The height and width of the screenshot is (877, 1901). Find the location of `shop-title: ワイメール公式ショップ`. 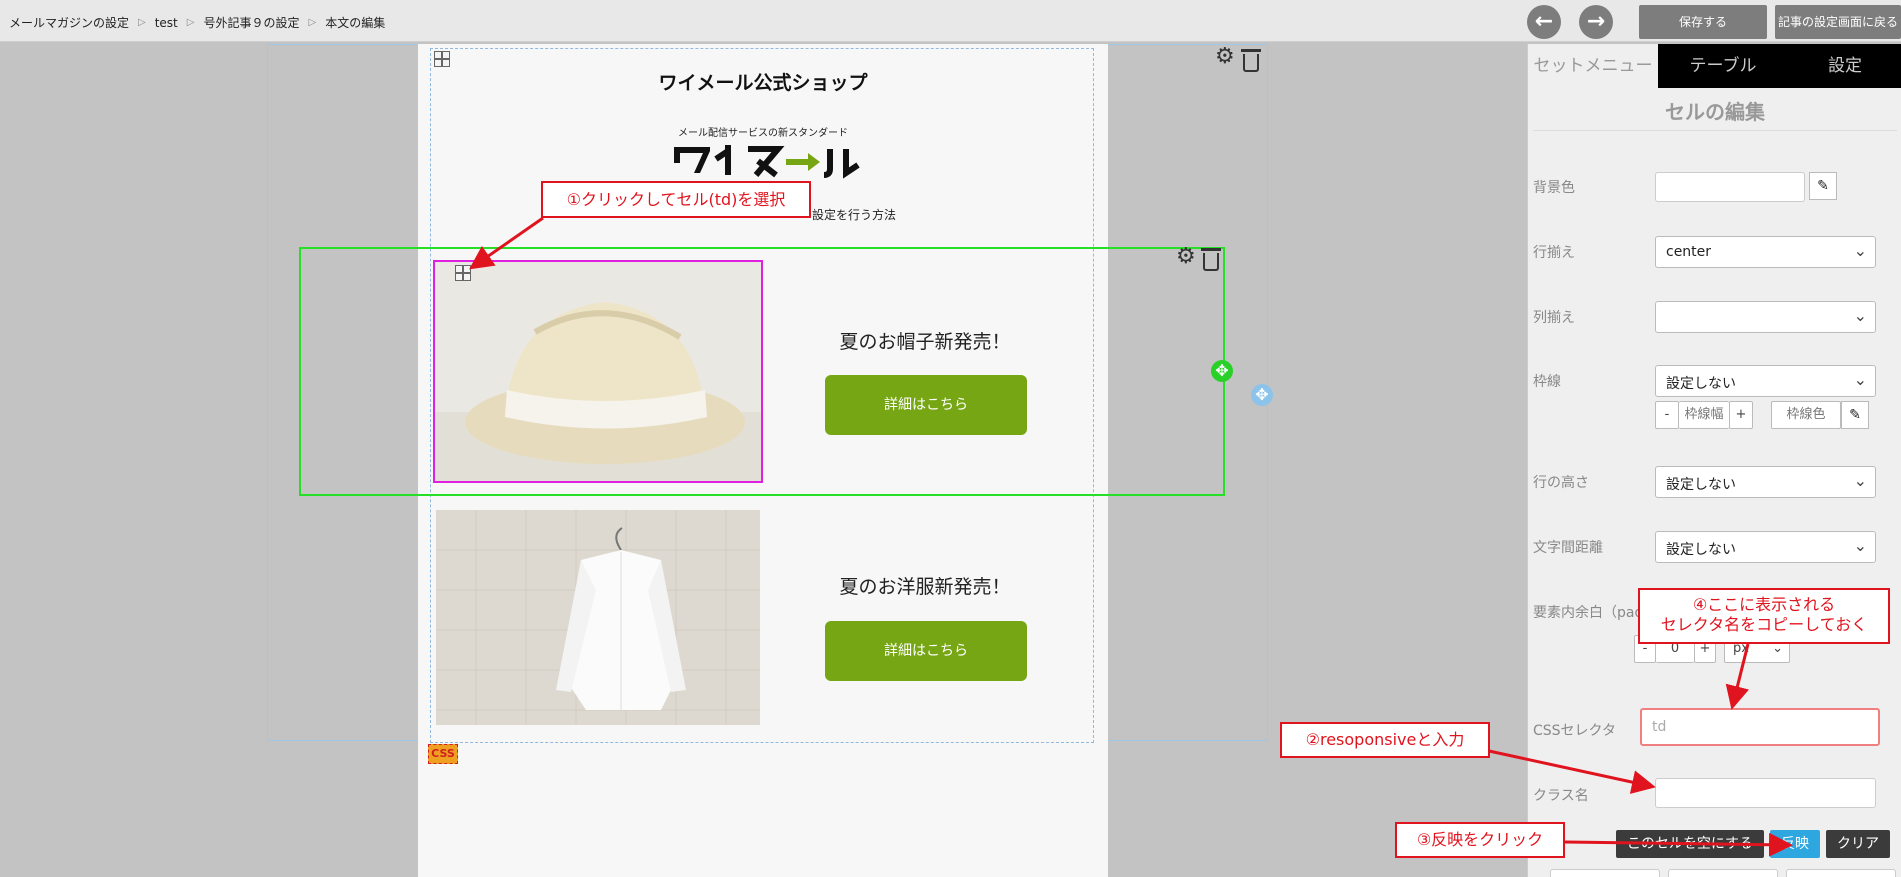

shop-title: ワイメール公式ショップ is located at coordinates (763, 83).